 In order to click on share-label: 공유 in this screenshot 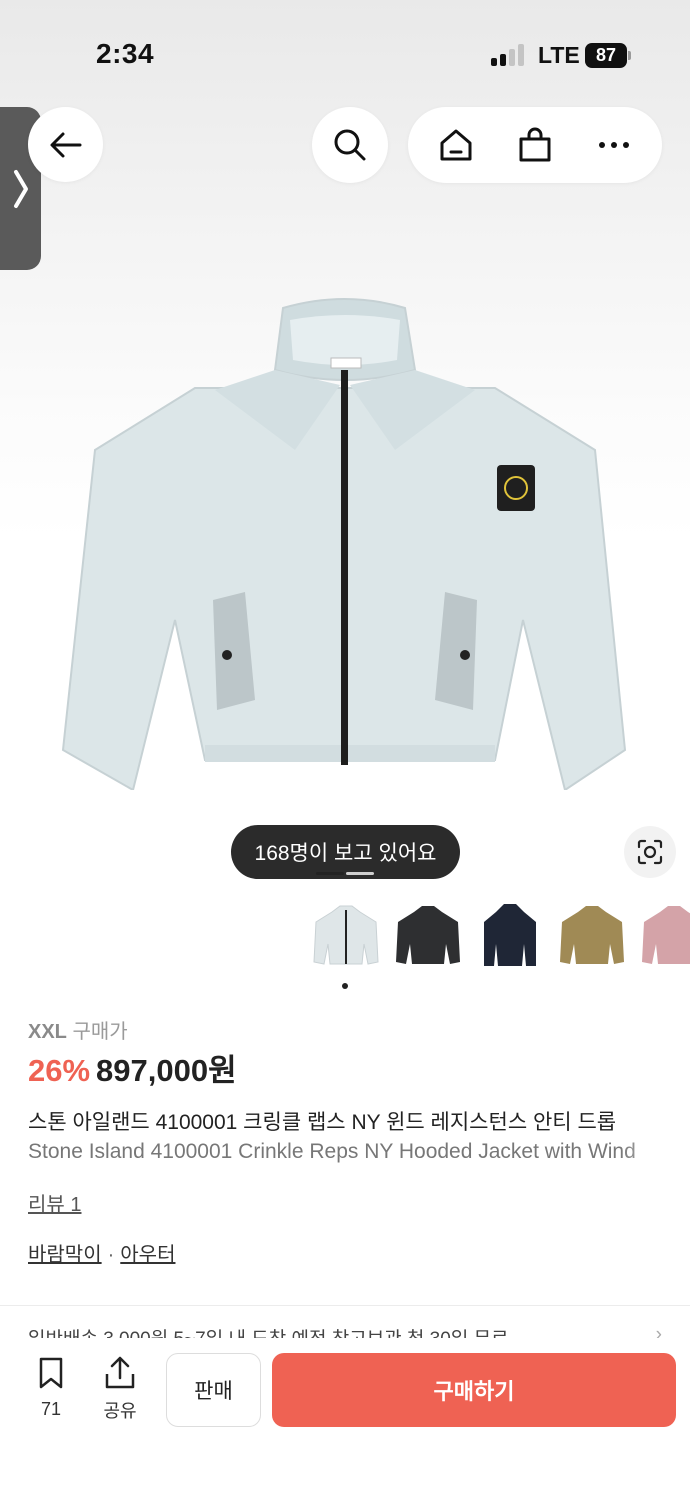, I will do `click(120, 1411)`.